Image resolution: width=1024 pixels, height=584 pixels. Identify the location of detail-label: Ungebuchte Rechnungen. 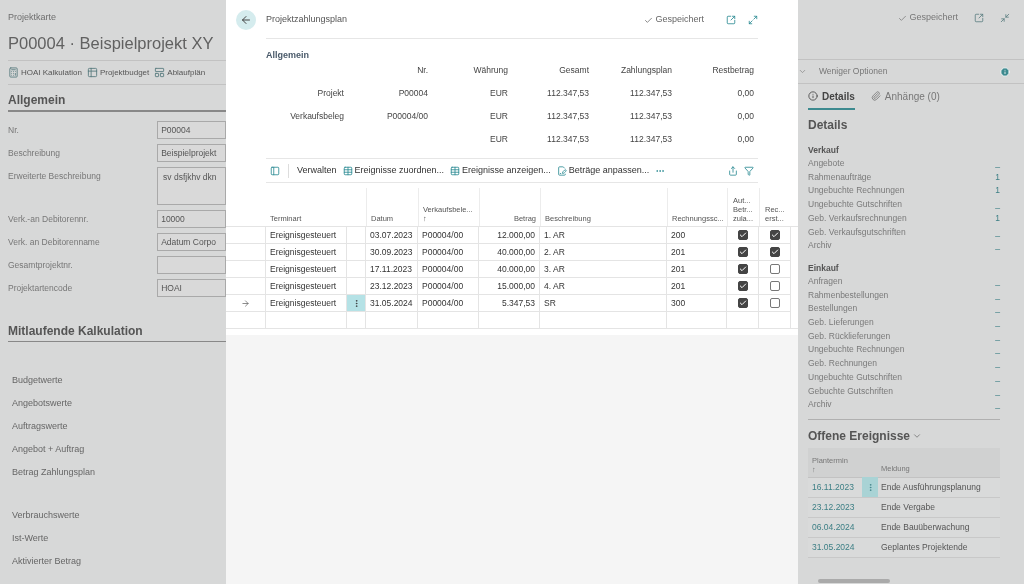
(856, 350).